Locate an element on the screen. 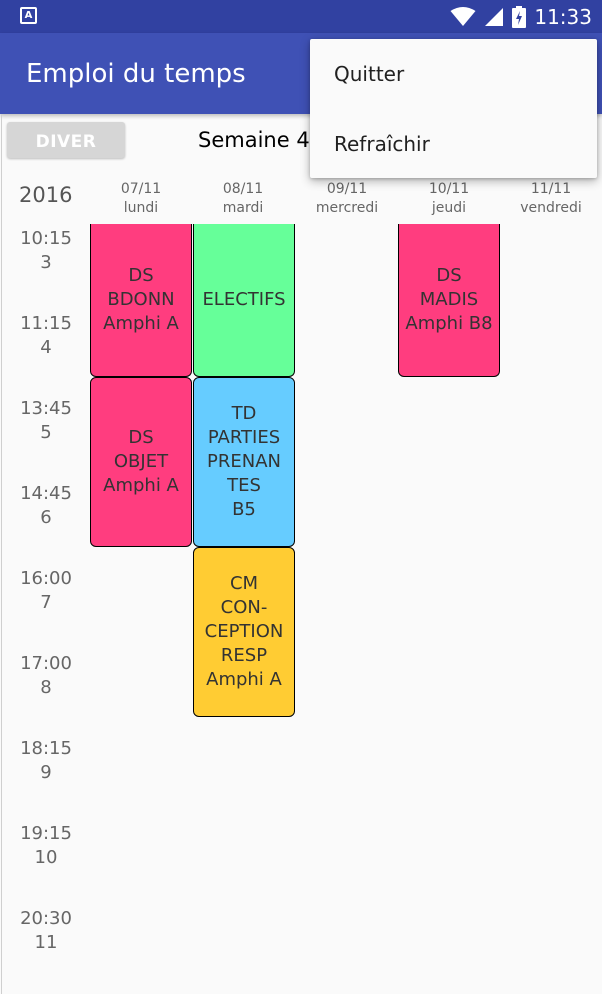  time-slot-index: 5 is located at coordinates (46, 432).